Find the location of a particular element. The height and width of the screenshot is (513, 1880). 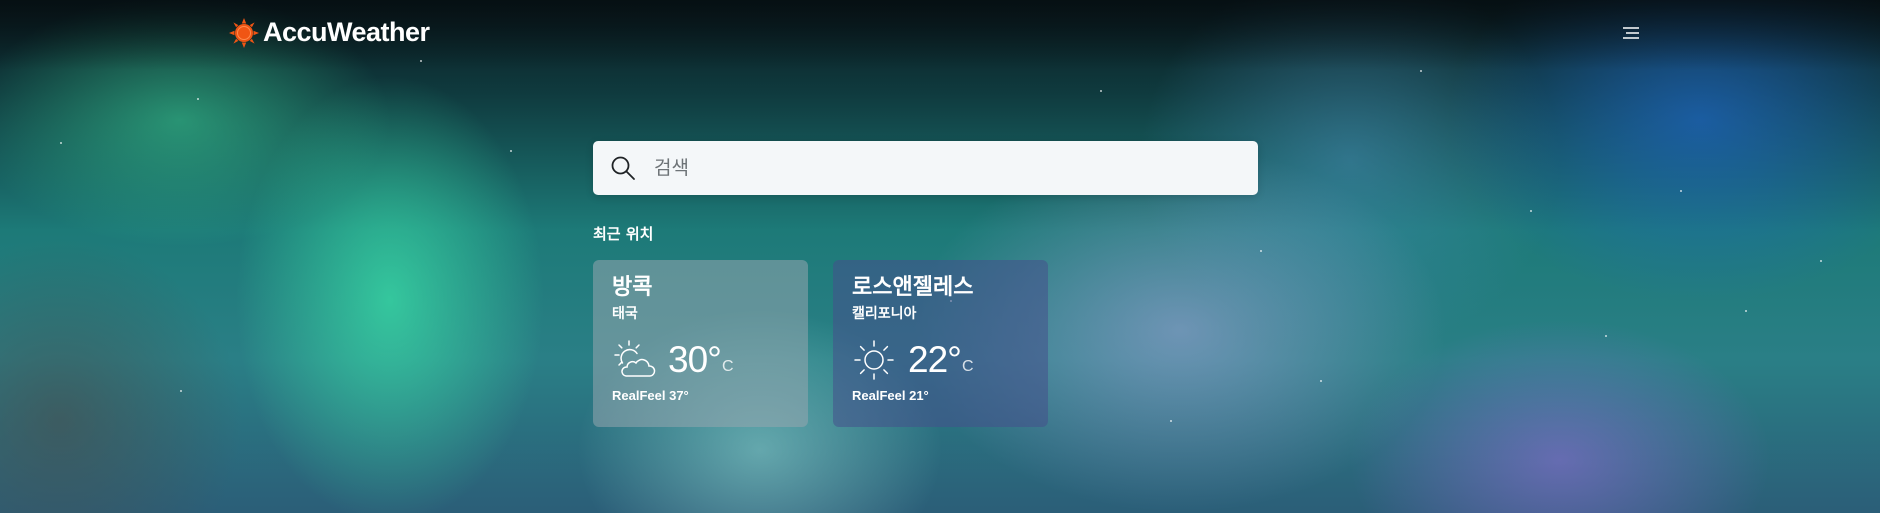

location-city: 방콕 is located at coordinates (632, 287).